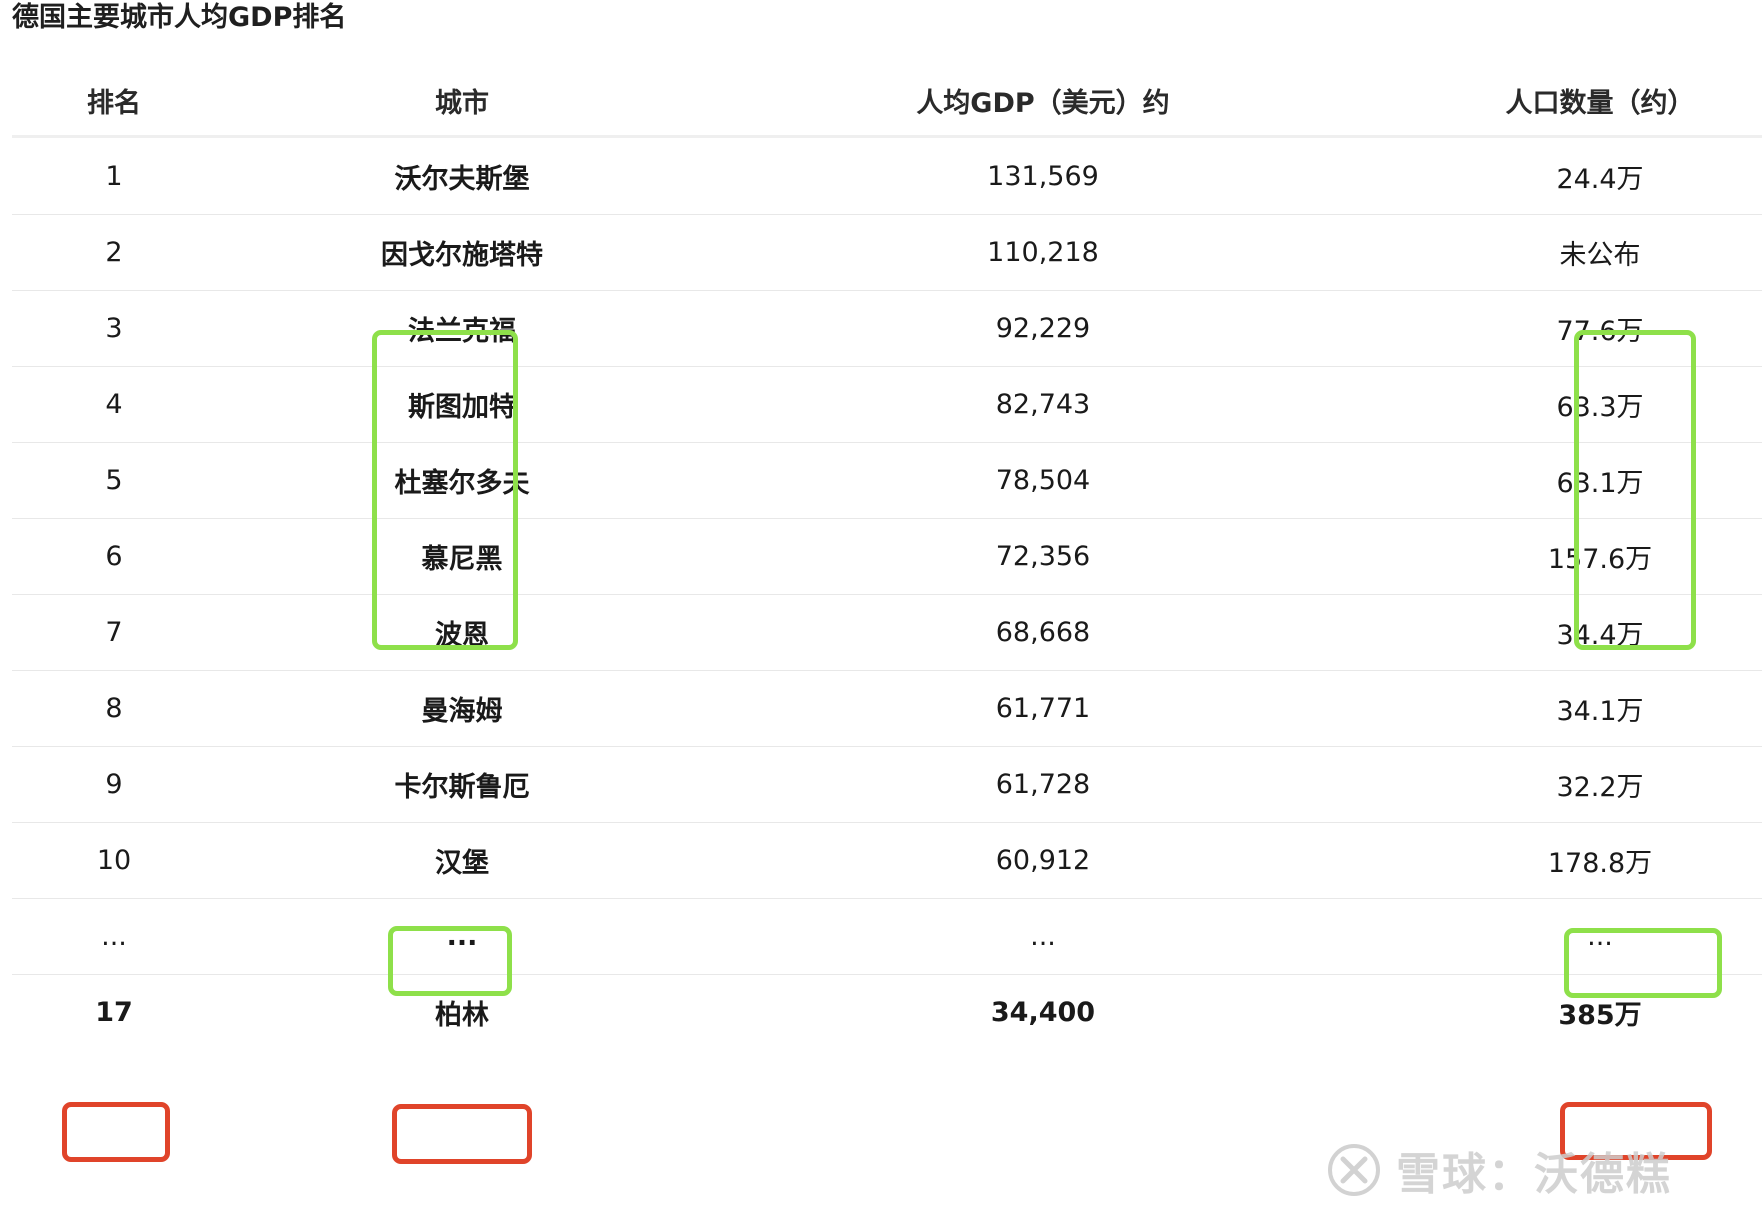  Describe the element at coordinates (462, 711) in the screenshot. I see `city-cell: 曼海姆` at that location.